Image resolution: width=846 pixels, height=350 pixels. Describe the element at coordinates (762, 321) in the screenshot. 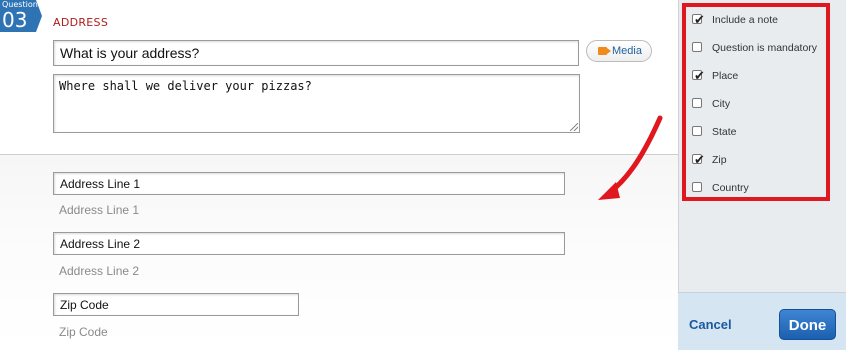

I see `panel-footer: Cancel Done` at that location.